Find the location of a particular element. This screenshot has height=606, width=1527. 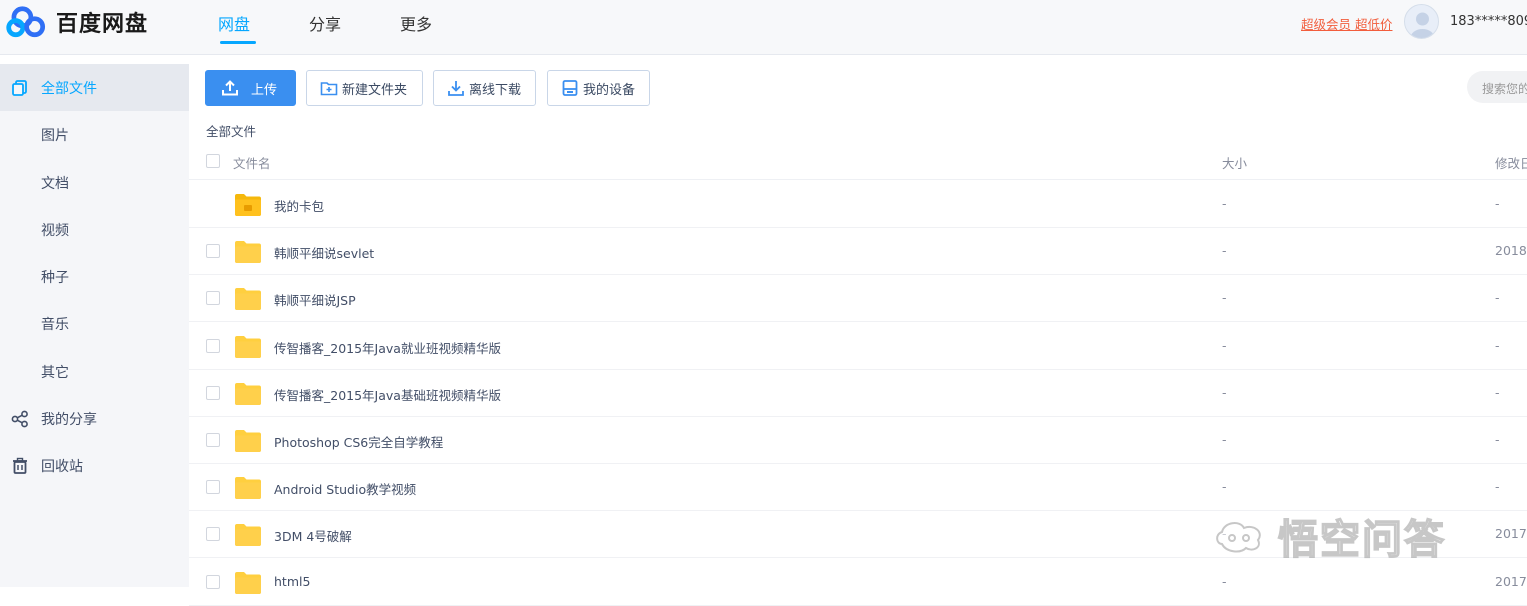

sidebar-item-documents: 文档 is located at coordinates (94, 182).